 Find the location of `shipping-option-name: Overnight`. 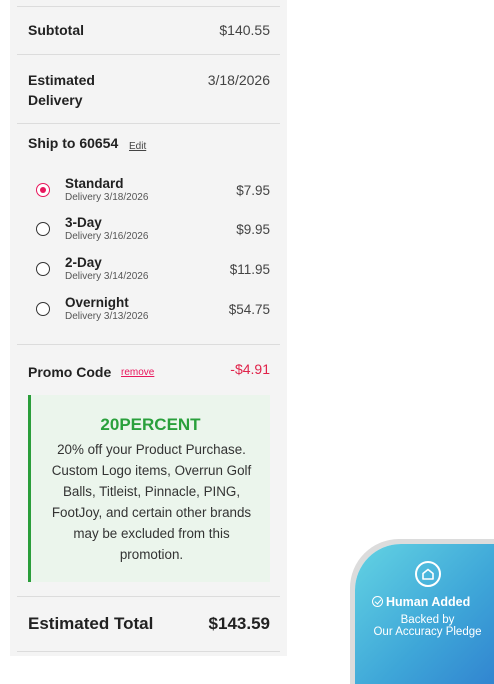

shipping-option-name: Overnight is located at coordinates (97, 302).